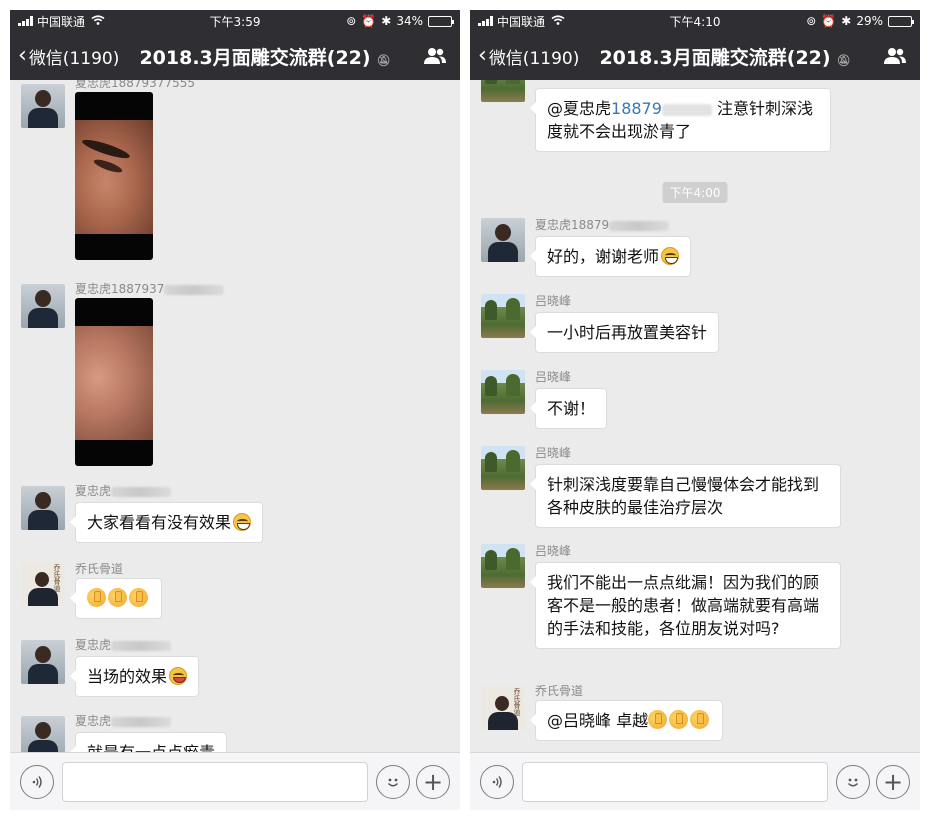 Image resolution: width=930 pixels, height=820 pixels. Describe the element at coordinates (695, 192) in the screenshot. I see `time-divider: 下午4:00` at that location.